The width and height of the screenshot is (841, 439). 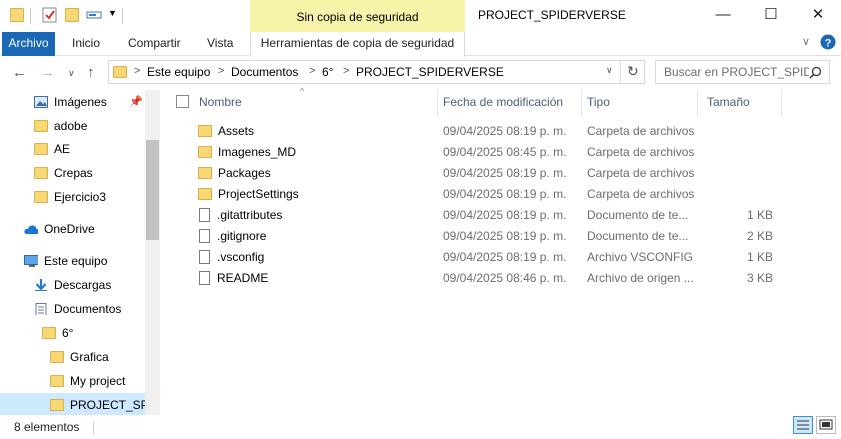 I want to click on nav-item-adobe: adobe, so click(x=60, y=126).